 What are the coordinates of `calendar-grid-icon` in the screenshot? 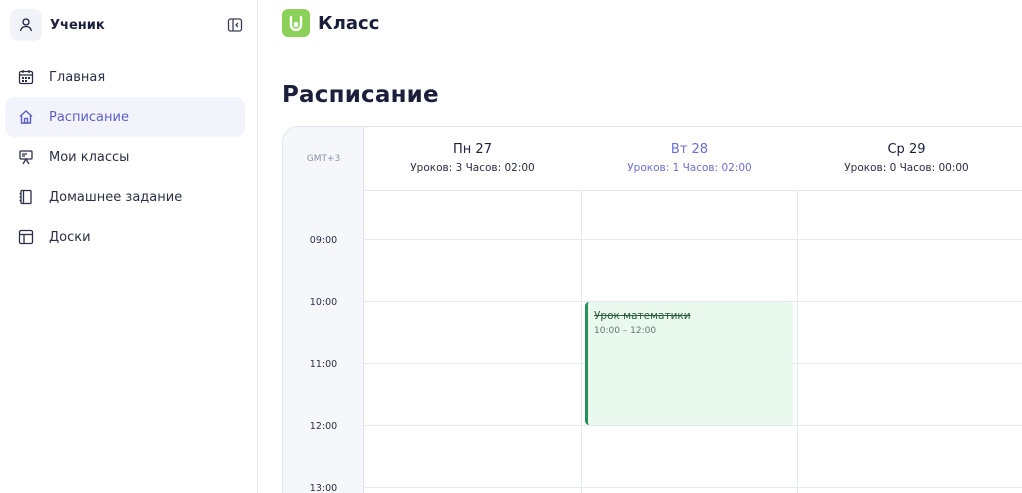 It's located at (26, 77).